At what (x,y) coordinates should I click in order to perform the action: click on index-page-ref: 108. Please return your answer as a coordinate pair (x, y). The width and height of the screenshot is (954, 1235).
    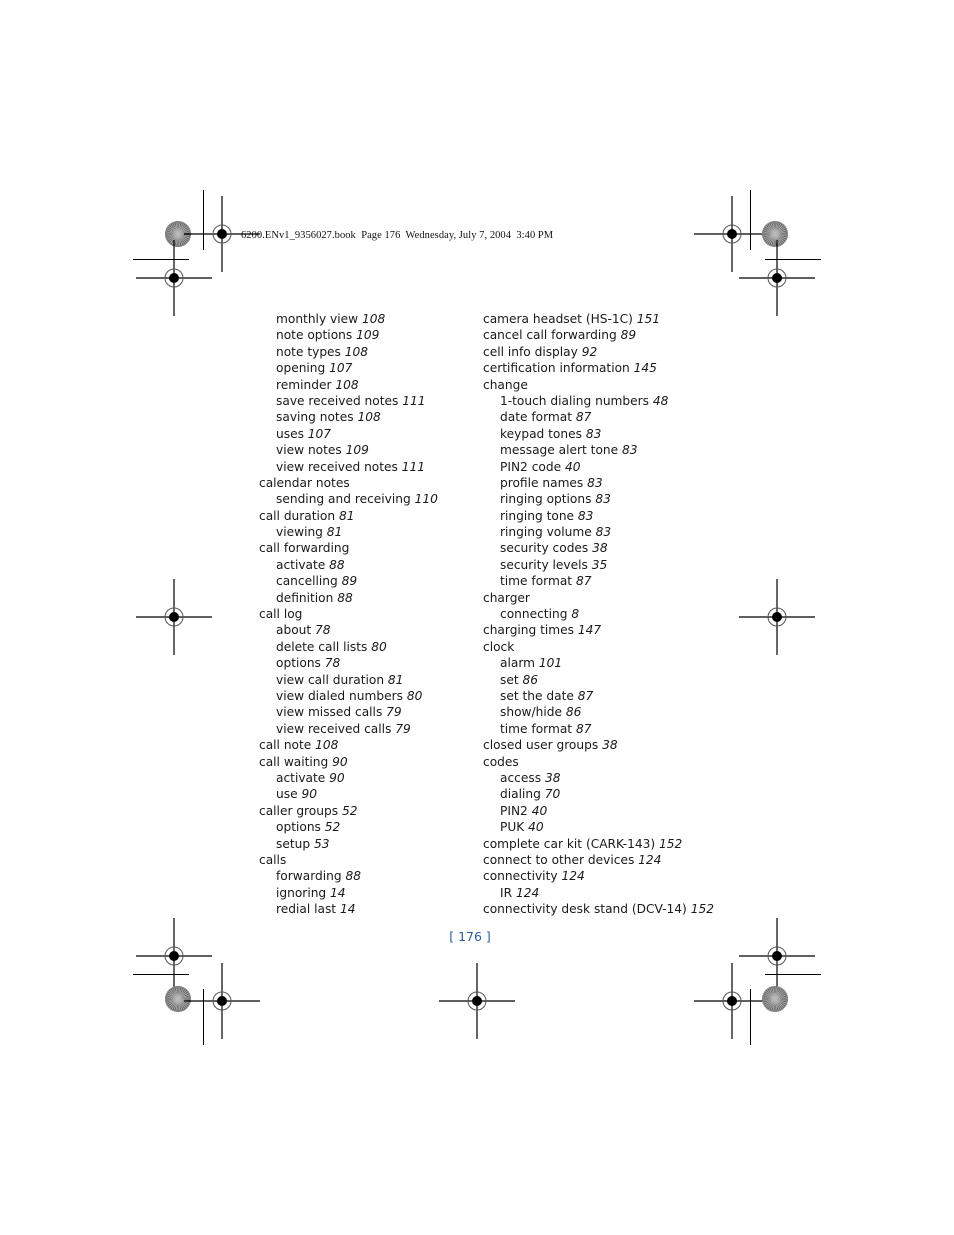
    Looking at the image, I should click on (356, 351).